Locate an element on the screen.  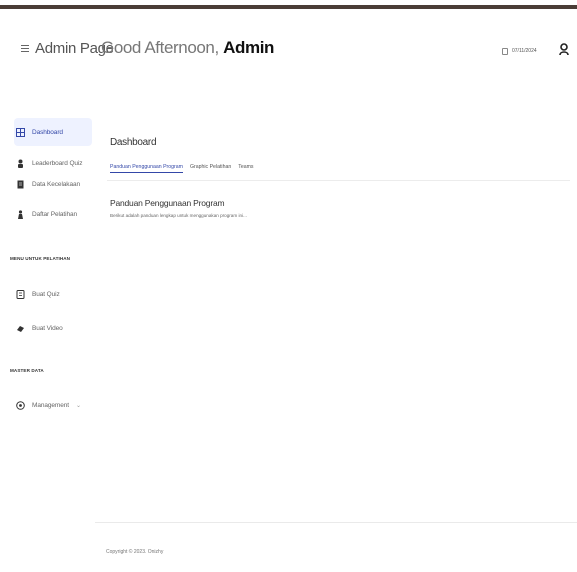
greeting-name: Admin is located at coordinates (249, 47).